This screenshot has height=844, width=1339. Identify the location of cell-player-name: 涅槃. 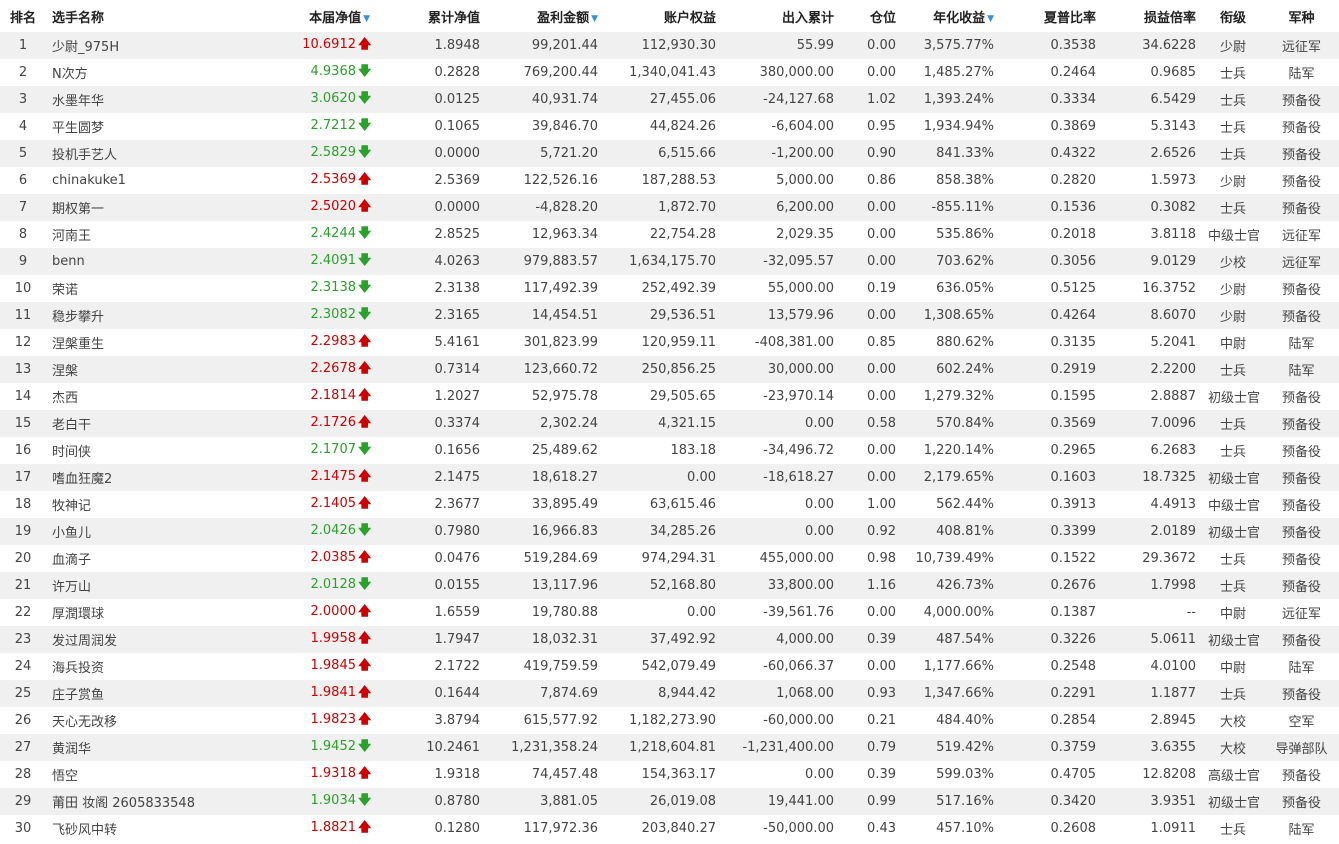
(156, 369).